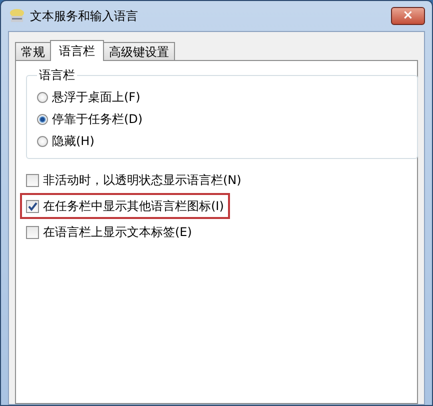  What do you see at coordinates (133, 206) in the screenshot?
I see `checkbox-label: 在任务栏中显示其他语言栏图标(I)` at bounding box center [133, 206].